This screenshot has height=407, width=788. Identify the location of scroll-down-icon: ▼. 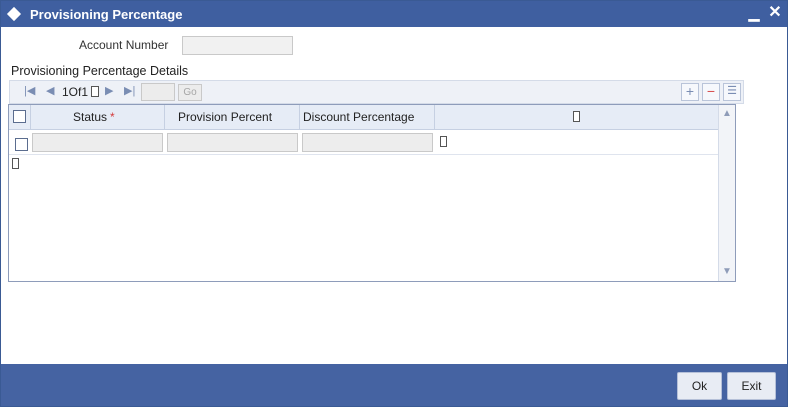
(727, 272).